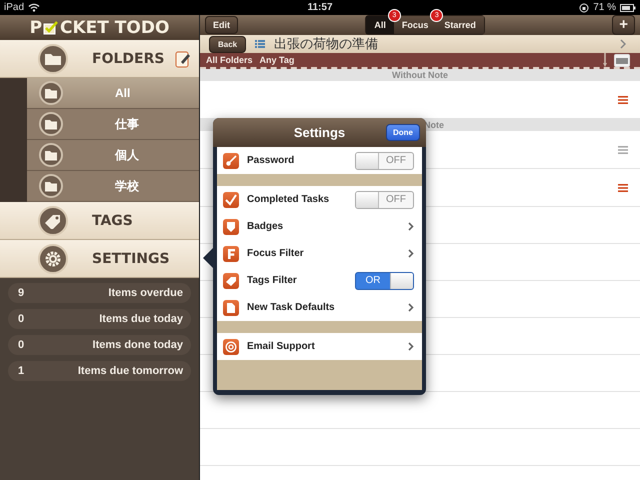 This screenshot has height=480, width=640. What do you see at coordinates (403, 132) in the screenshot?
I see `done-button: Done` at bounding box center [403, 132].